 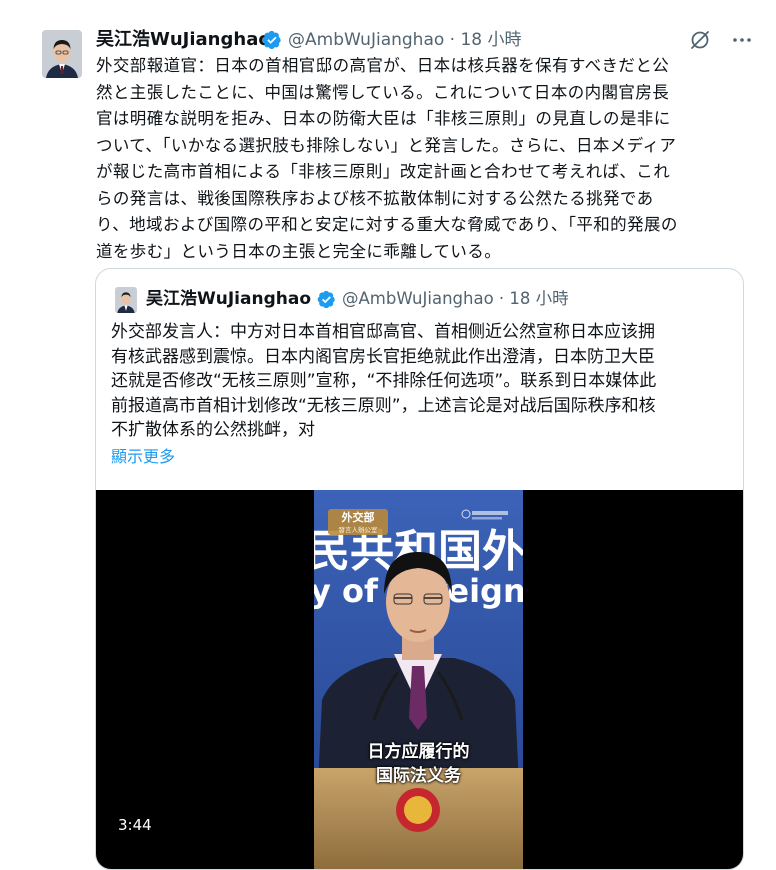 I want to click on badge-subtitle: 發言人辦公室, so click(x=359, y=529).